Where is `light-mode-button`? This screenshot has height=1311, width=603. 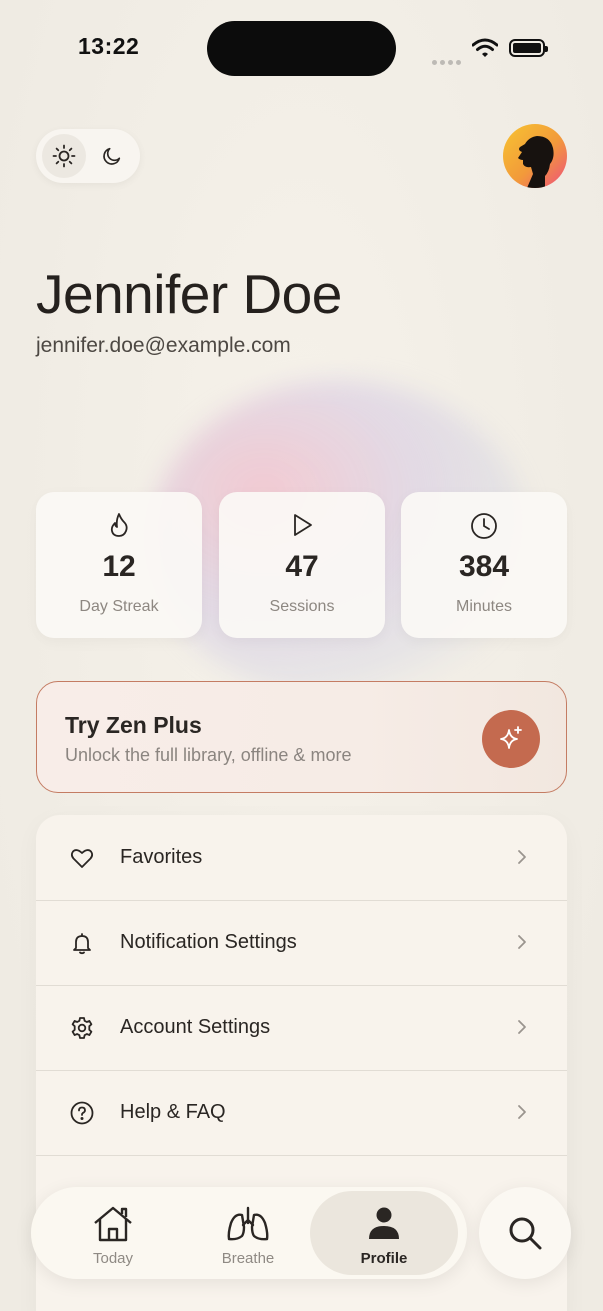
light-mode-button is located at coordinates (64, 156).